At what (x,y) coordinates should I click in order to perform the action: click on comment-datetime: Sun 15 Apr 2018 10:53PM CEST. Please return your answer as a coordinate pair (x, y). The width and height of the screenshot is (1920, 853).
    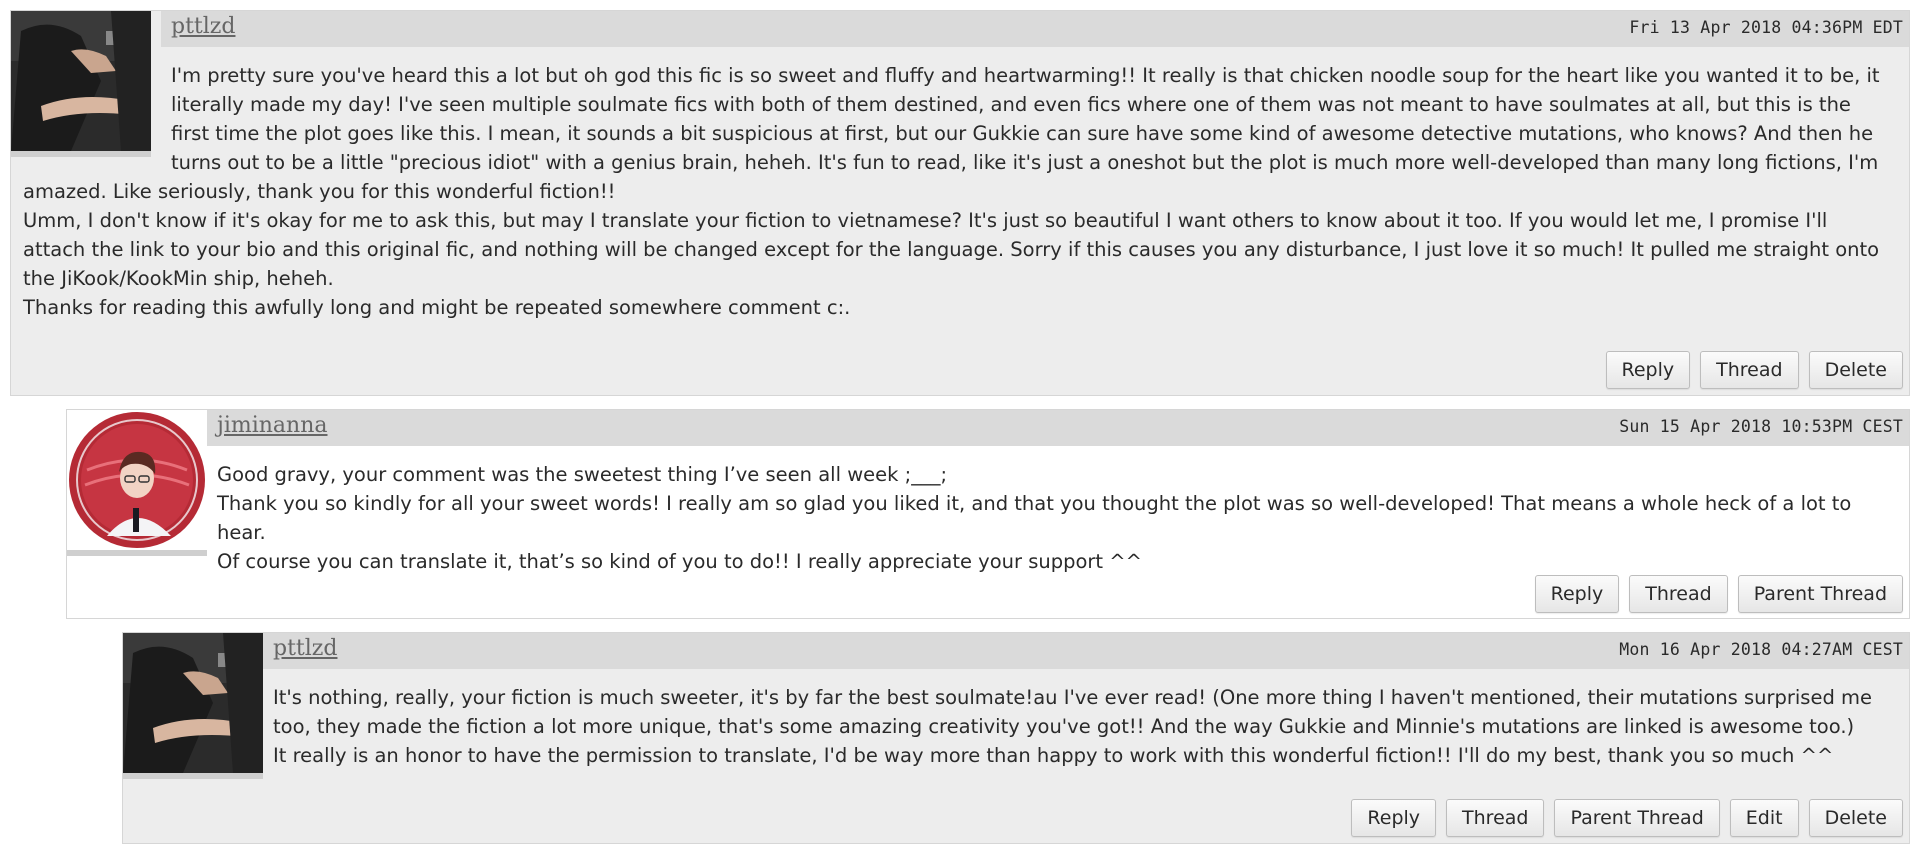
    Looking at the image, I should click on (1761, 426).